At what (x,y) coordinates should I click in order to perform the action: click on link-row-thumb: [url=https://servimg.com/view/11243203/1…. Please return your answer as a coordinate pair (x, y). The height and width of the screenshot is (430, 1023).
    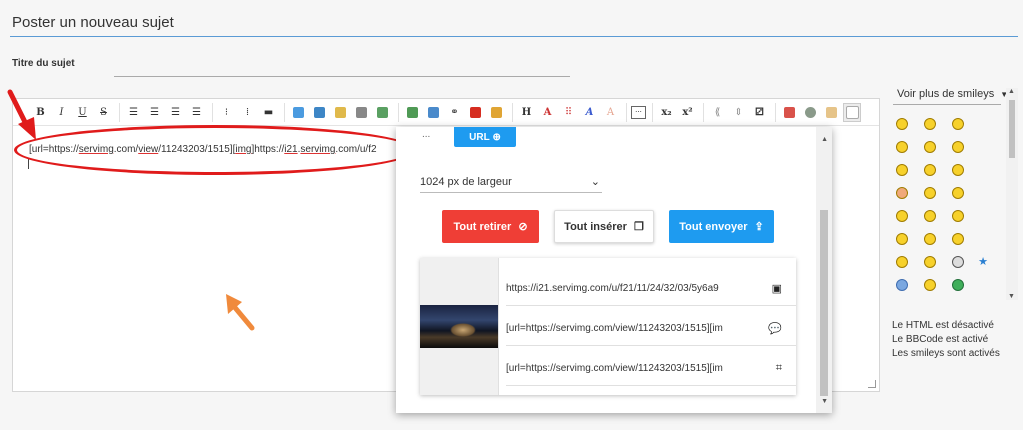
    Looking at the image, I should click on (651, 368).